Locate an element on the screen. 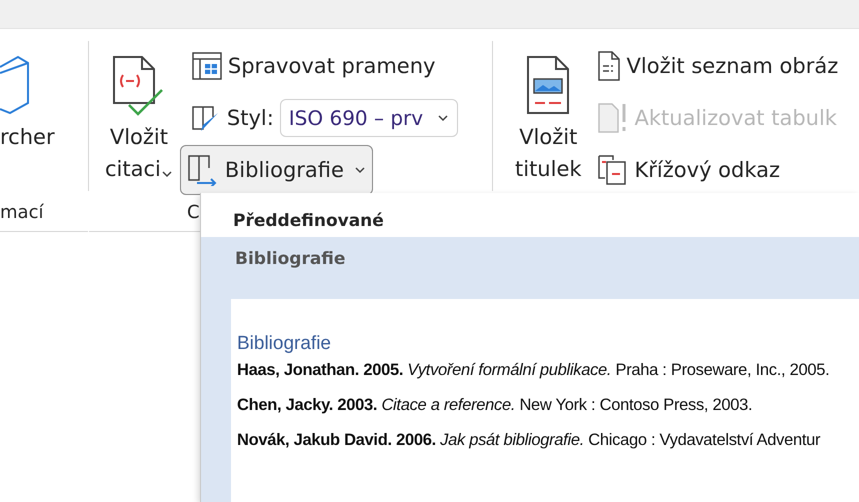  style-label: Styl: is located at coordinates (250, 118).